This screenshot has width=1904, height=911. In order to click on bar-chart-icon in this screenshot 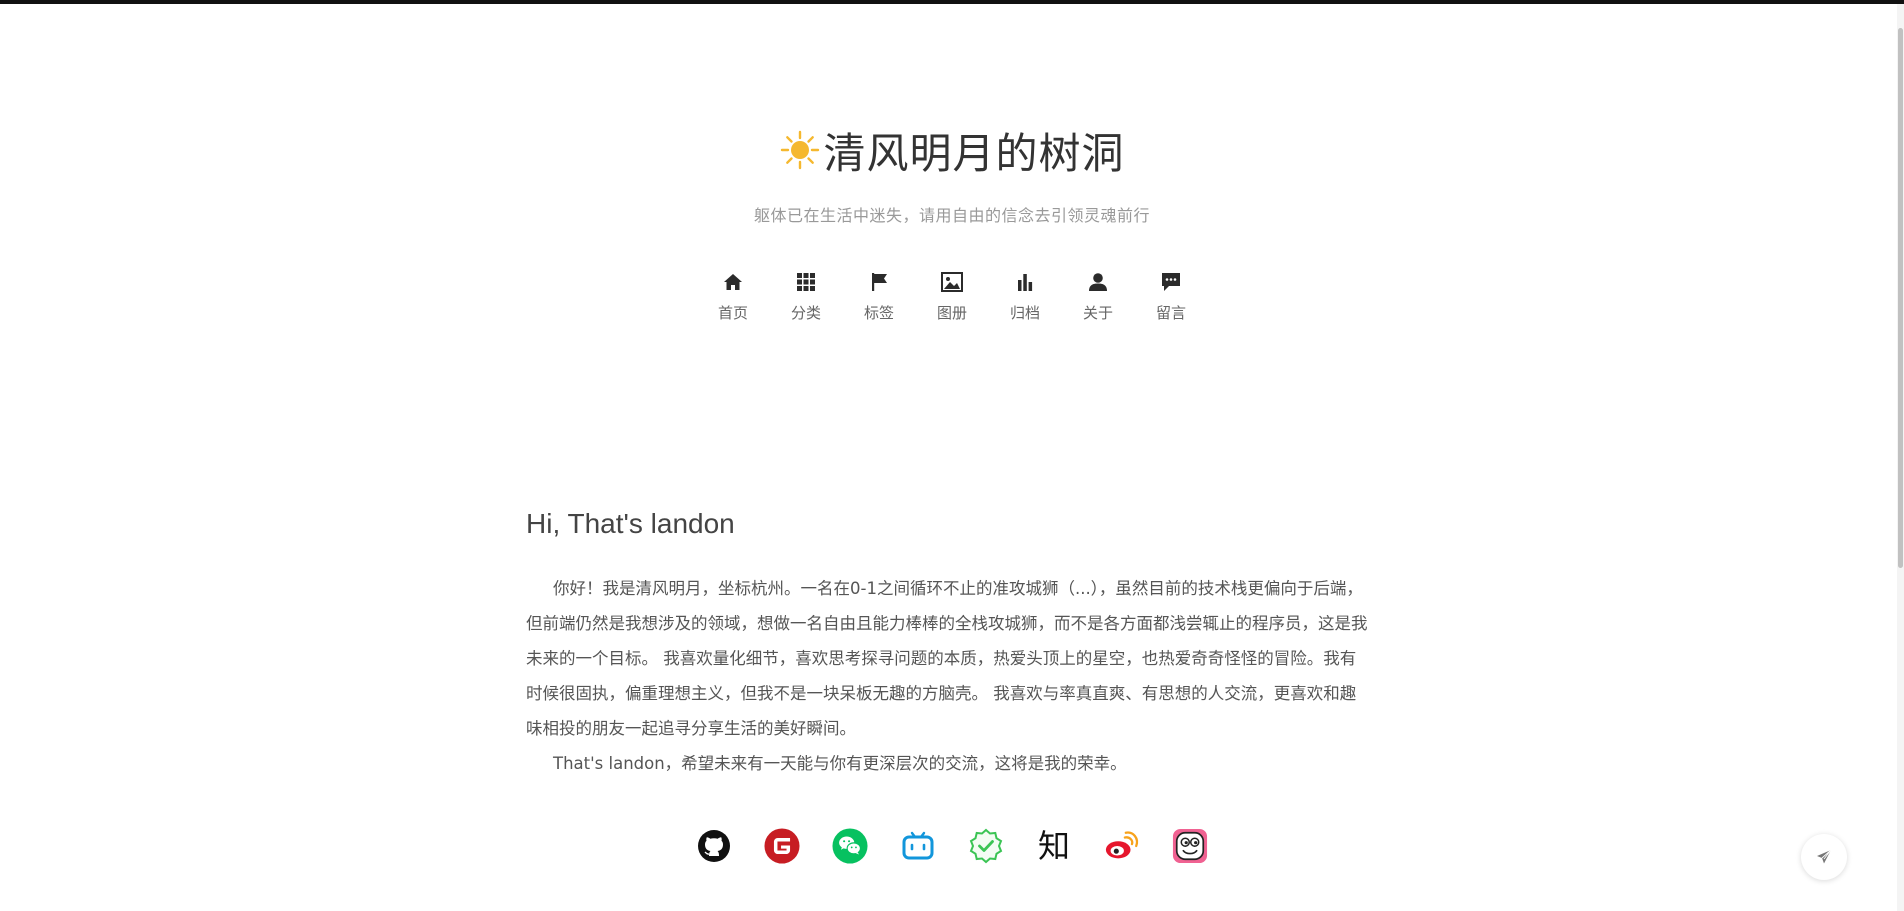, I will do `click(1025, 282)`.